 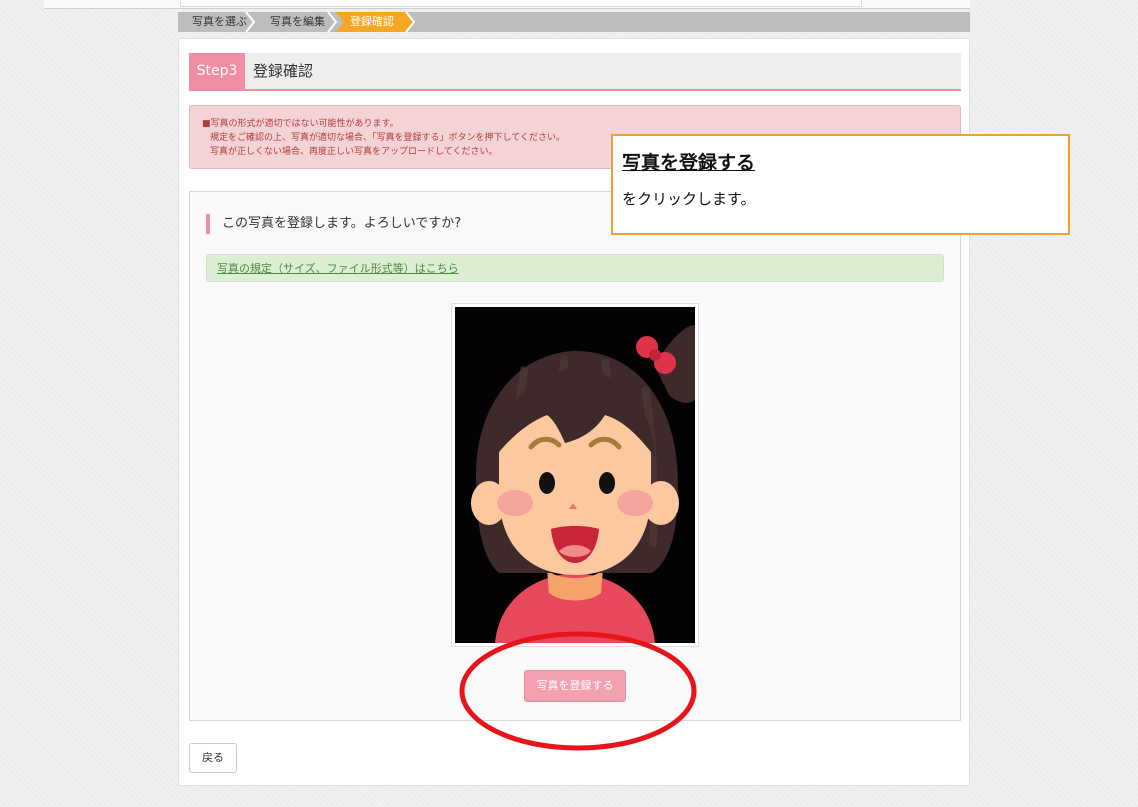 I want to click on breadcrumb-step-confirm: 登録確認, so click(x=376, y=22).